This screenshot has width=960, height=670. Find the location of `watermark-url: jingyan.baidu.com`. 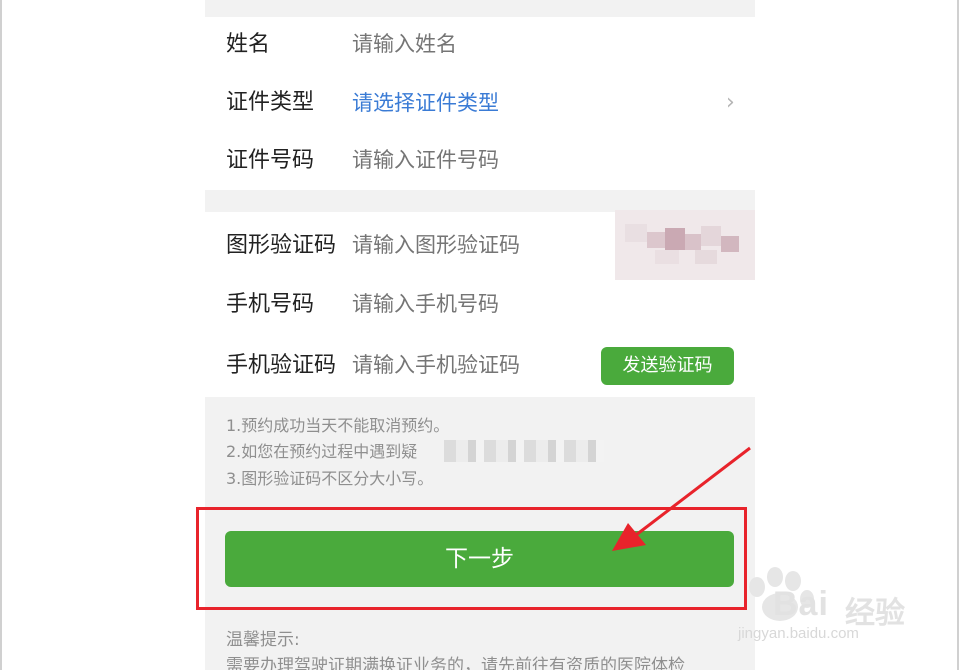

watermark-url: jingyan.baidu.com is located at coordinates (798, 633).